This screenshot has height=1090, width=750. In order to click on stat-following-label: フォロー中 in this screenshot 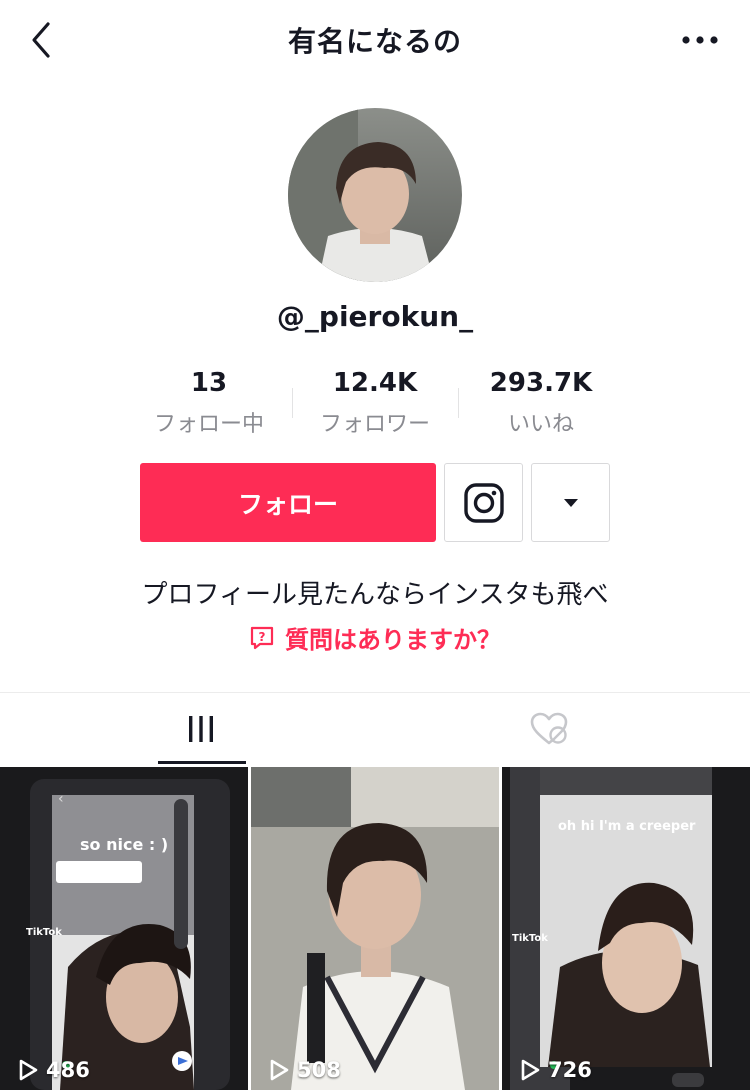, I will do `click(208, 424)`.